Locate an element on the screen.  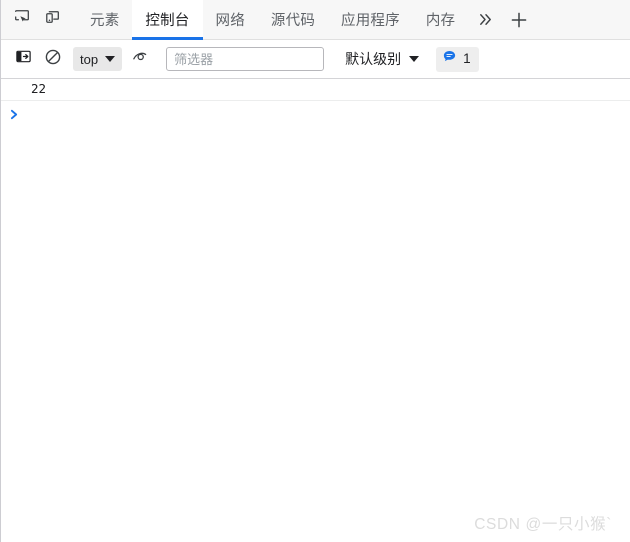
prompt-chevron-icon is located at coordinates (14, 114).